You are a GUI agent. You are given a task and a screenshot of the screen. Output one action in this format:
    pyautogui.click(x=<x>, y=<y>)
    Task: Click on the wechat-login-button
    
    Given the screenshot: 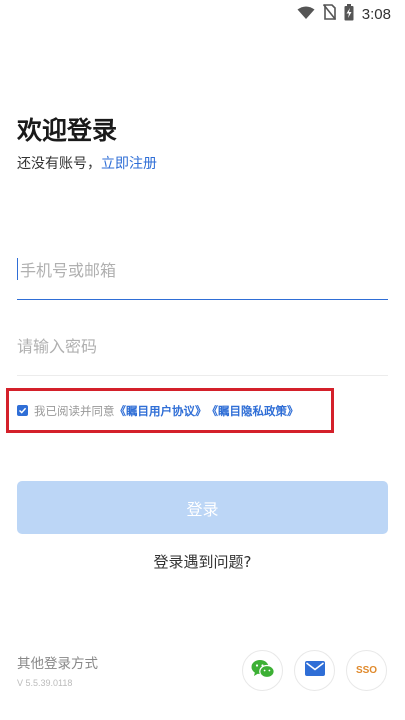 What is the action you would take?
    pyautogui.click(x=262, y=670)
    